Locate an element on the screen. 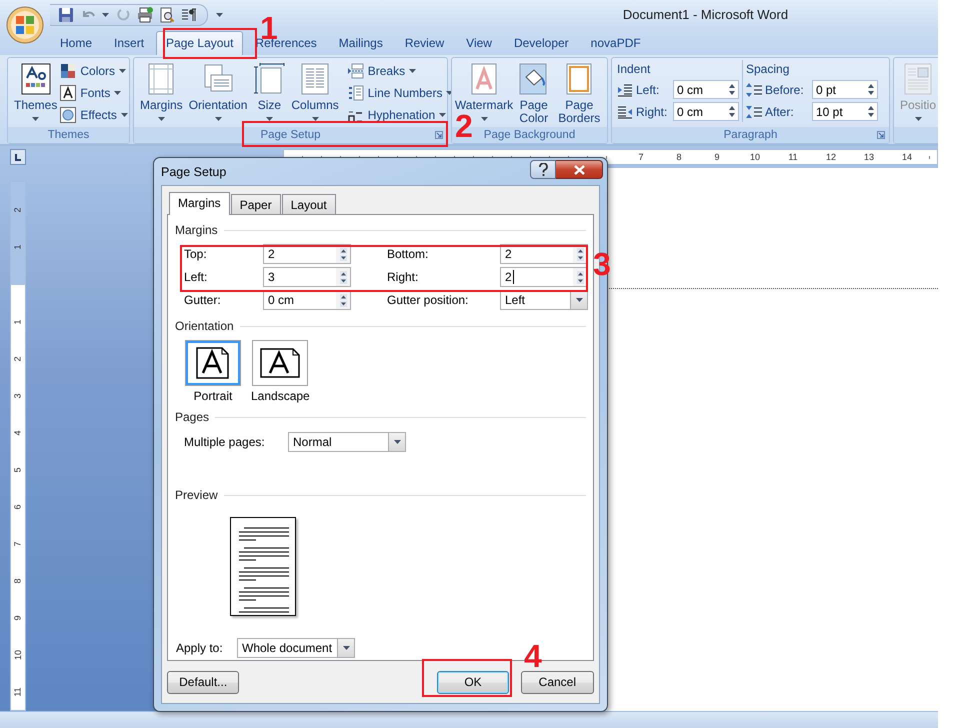 This screenshot has height=728, width=954. ruler-number: 9 is located at coordinates (18, 617).